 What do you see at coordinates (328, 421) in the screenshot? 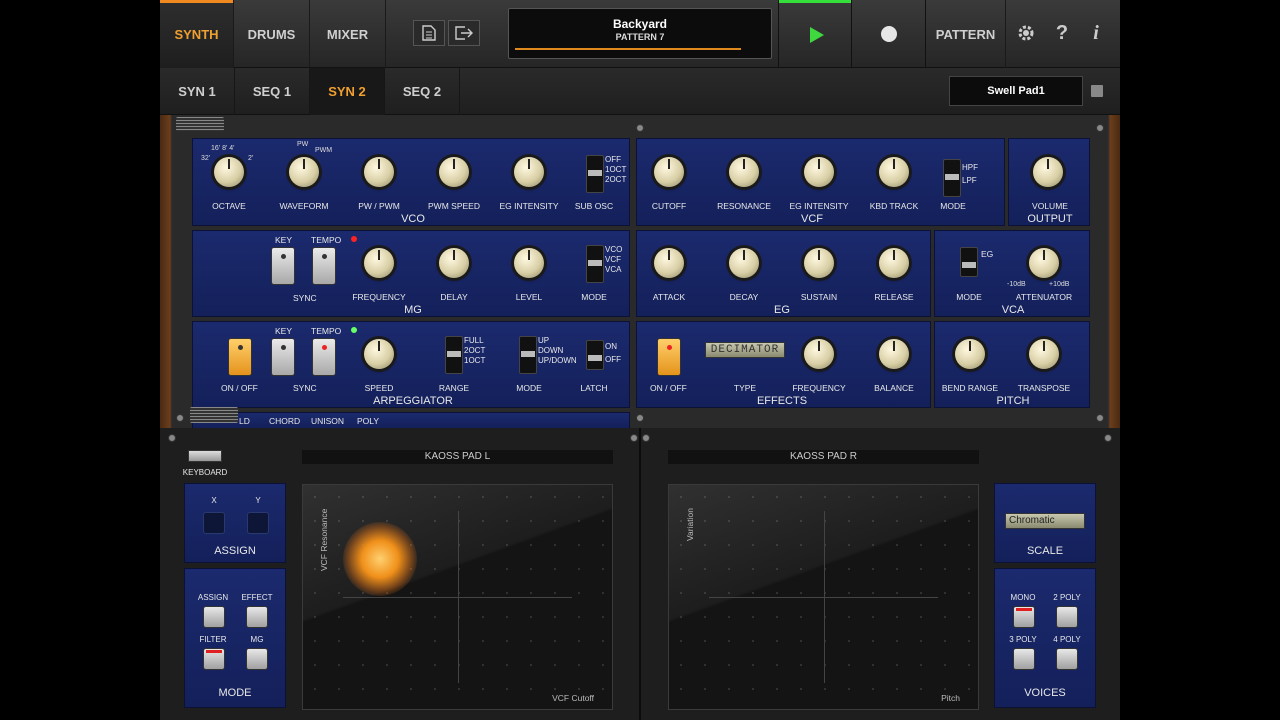
I see `strip-label-unison: UNISON` at bounding box center [328, 421].